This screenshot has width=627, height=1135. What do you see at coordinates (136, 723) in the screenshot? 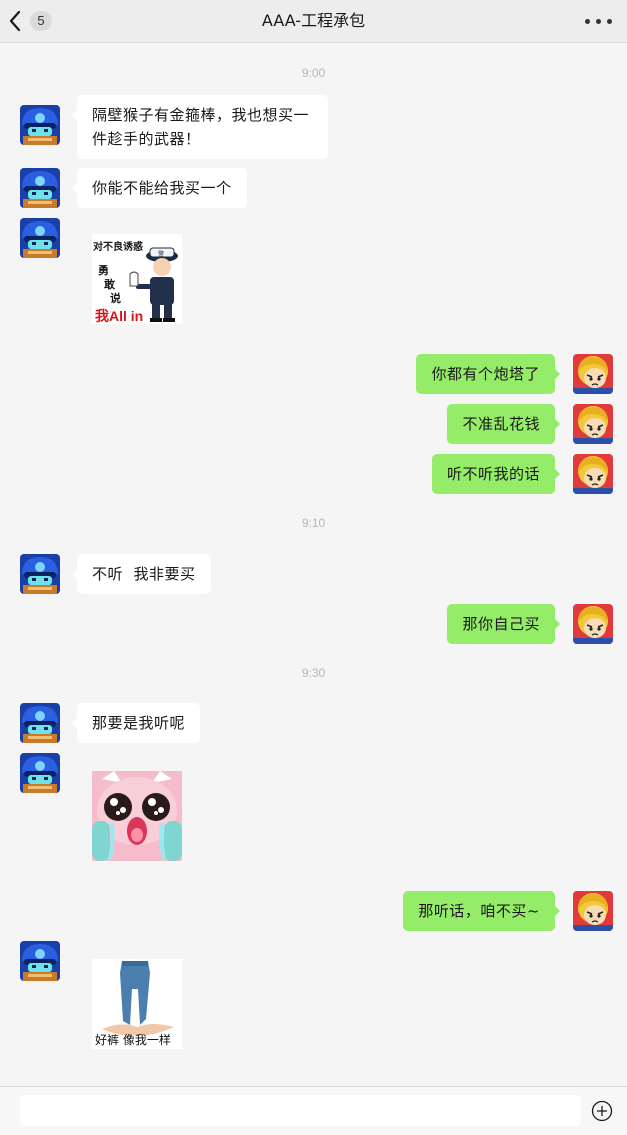
I see `message-bubble-received: 那要是我听呢` at bounding box center [136, 723].